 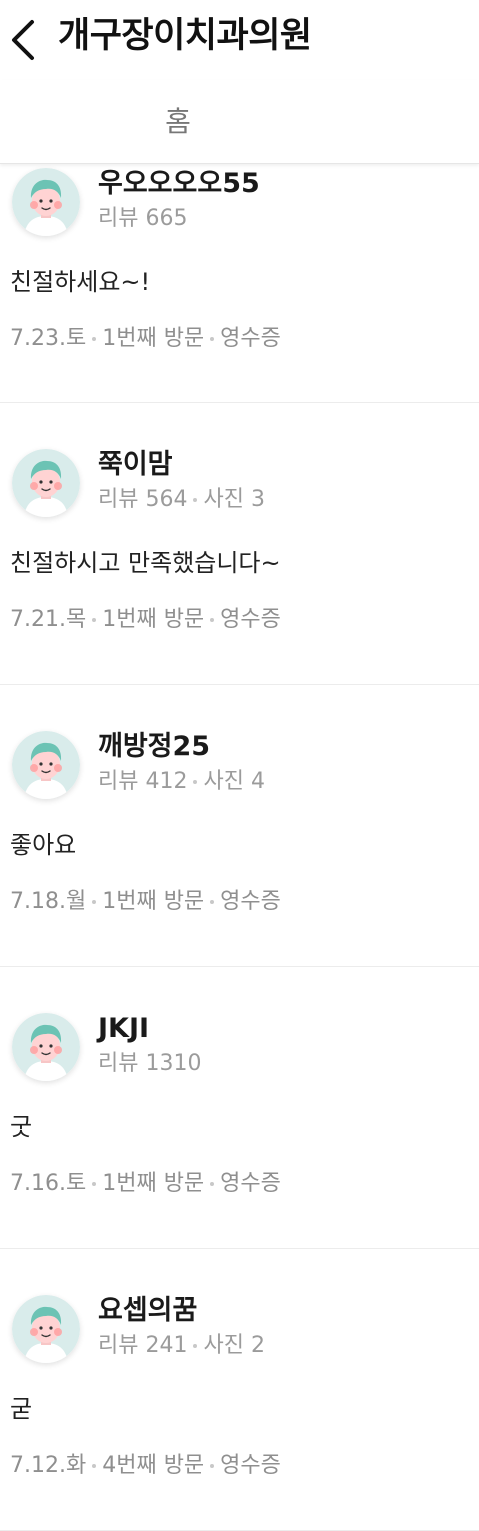 I want to click on chevron-left-icon, so click(x=23, y=40).